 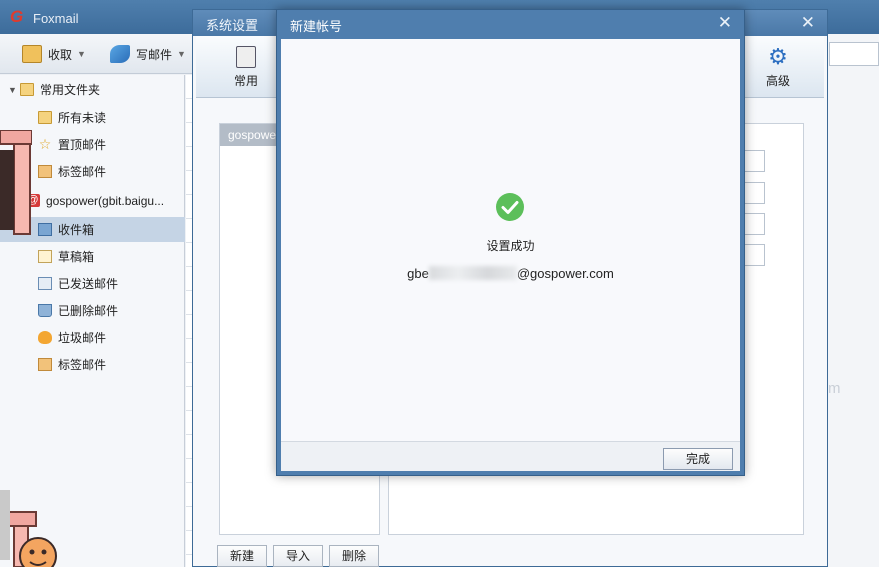 I want to click on sidebar-item-junk: 垃圾邮件, so click(x=92, y=337).